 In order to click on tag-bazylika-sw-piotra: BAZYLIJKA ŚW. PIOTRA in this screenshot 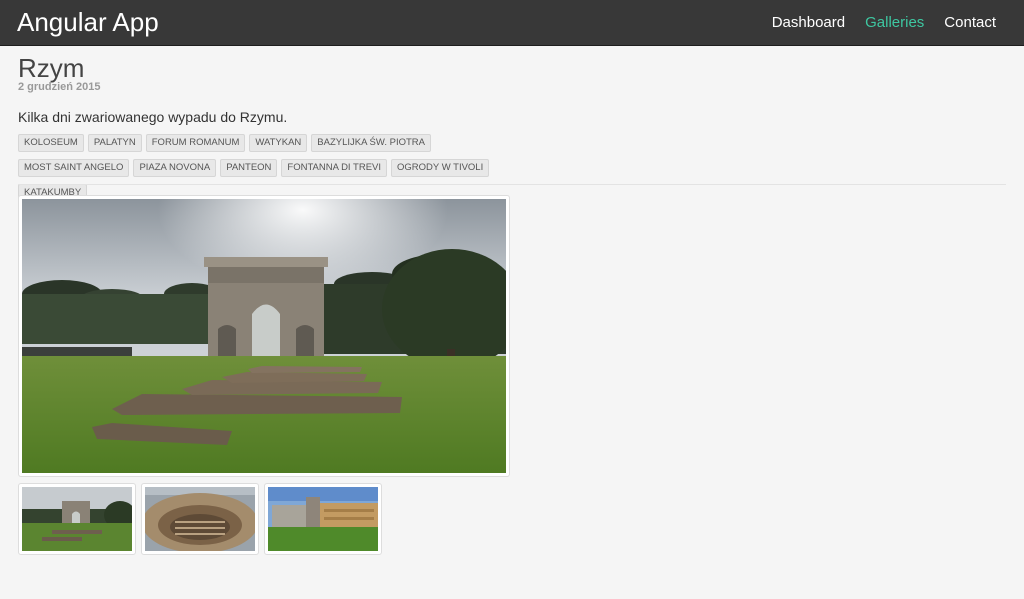, I will do `click(371, 143)`.